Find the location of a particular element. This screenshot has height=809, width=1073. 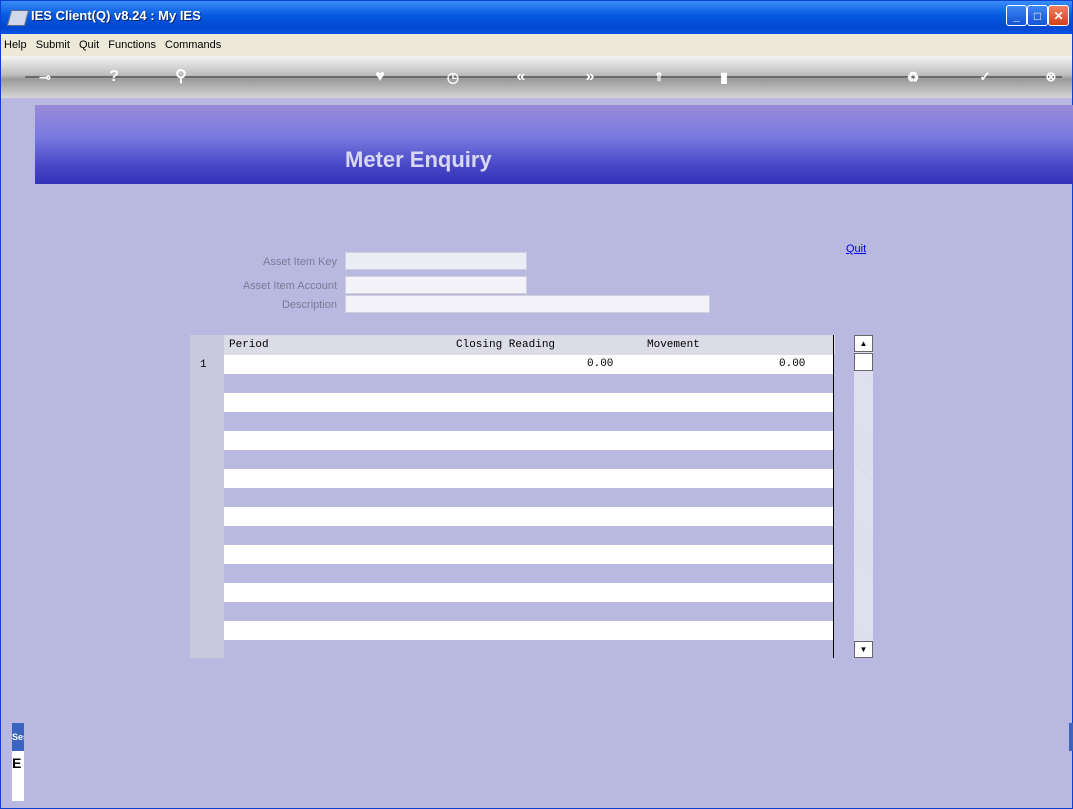

menu-functions: Functions is located at coordinates (132, 42).